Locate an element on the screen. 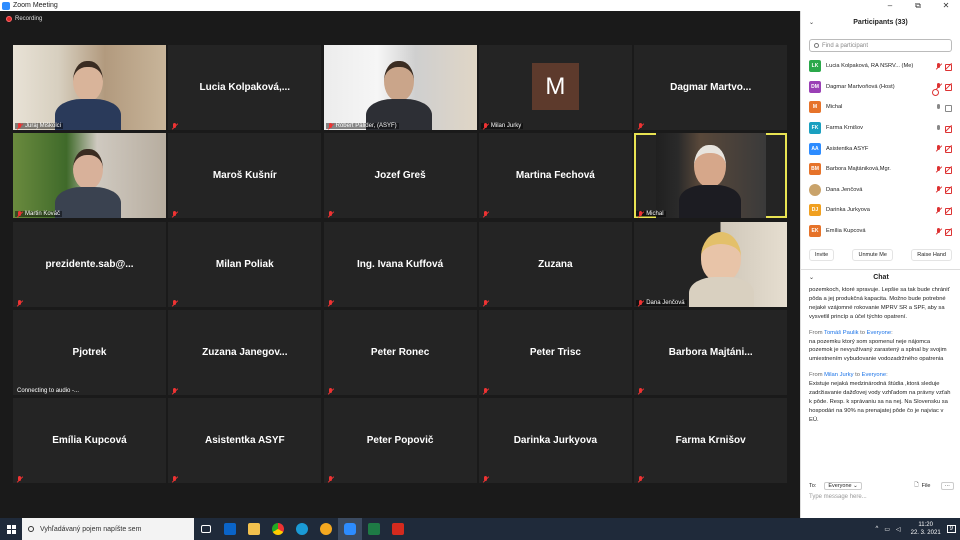 This screenshot has height=540, width=960. participant-tile: Darinka Jurkyova is located at coordinates (555, 441).